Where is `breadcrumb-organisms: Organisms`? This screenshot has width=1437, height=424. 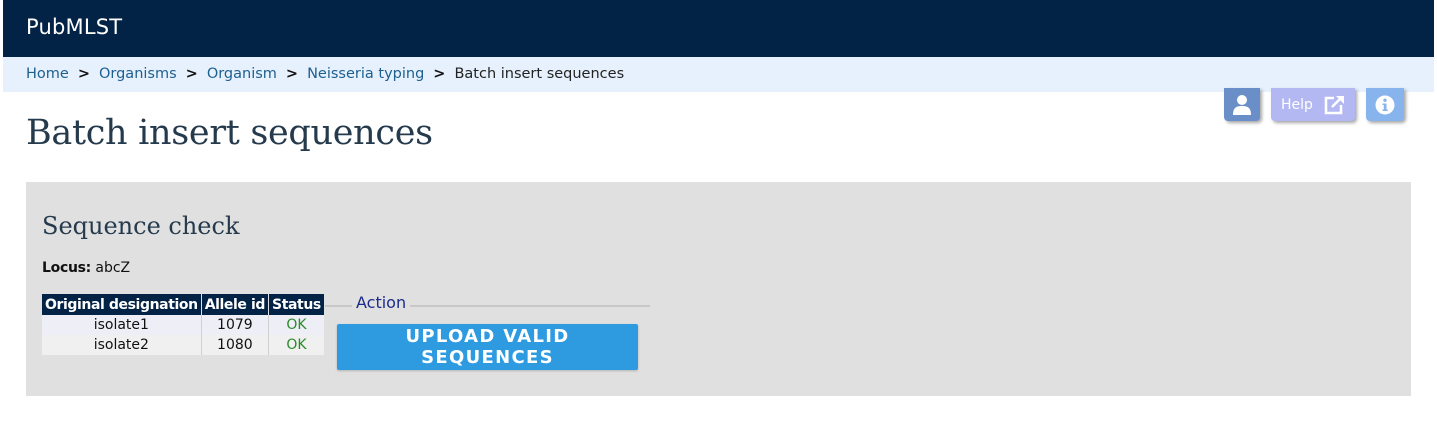
breadcrumb-organisms: Organisms is located at coordinates (138, 74).